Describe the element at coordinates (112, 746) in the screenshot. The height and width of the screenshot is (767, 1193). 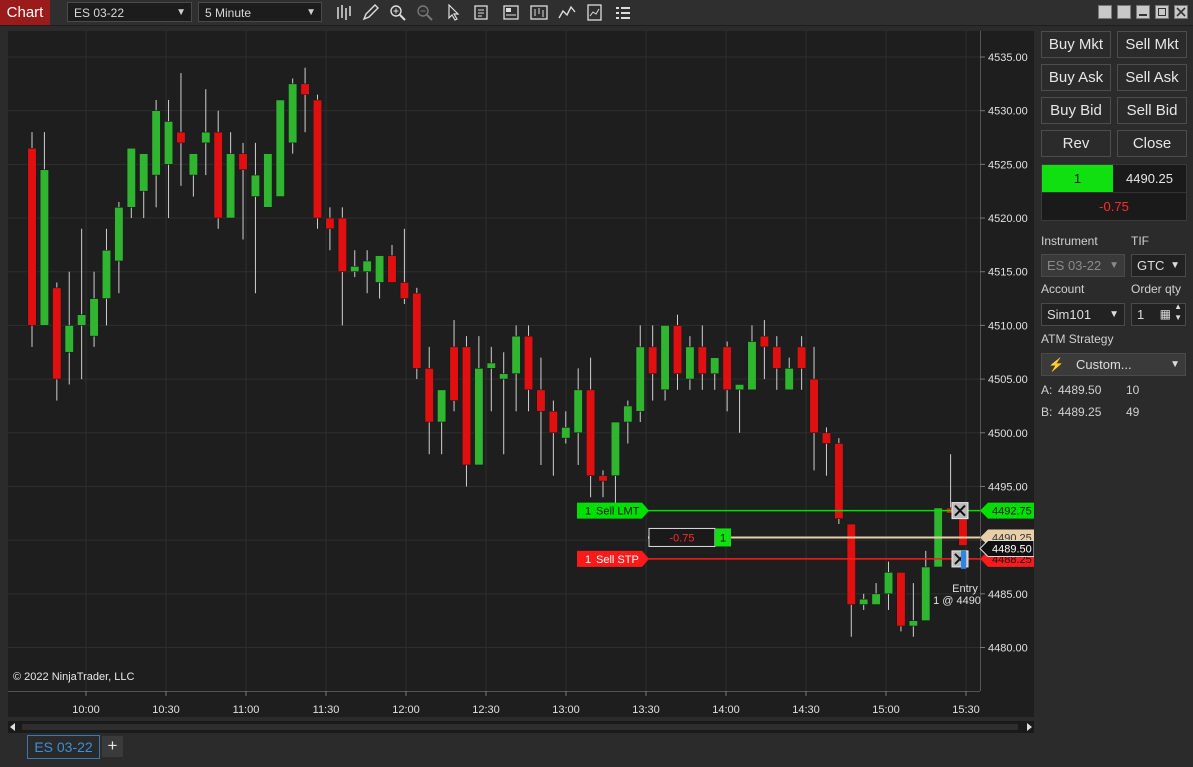
I see `add-tab-button: +` at that location.